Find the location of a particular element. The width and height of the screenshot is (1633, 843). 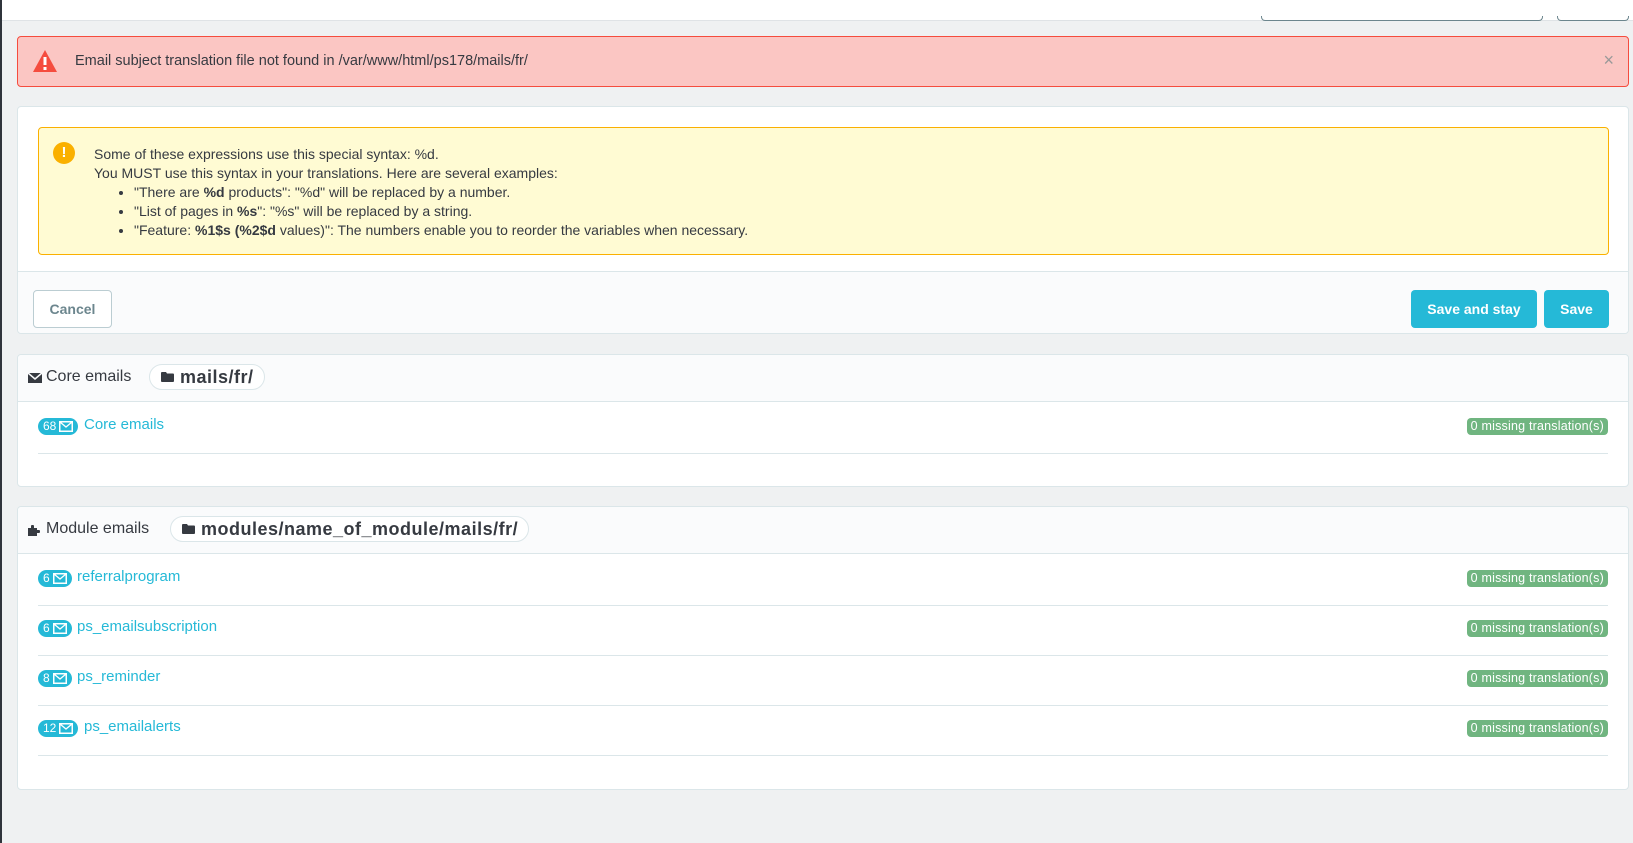

email-link: Core emails is located at coordinates (124, 424).